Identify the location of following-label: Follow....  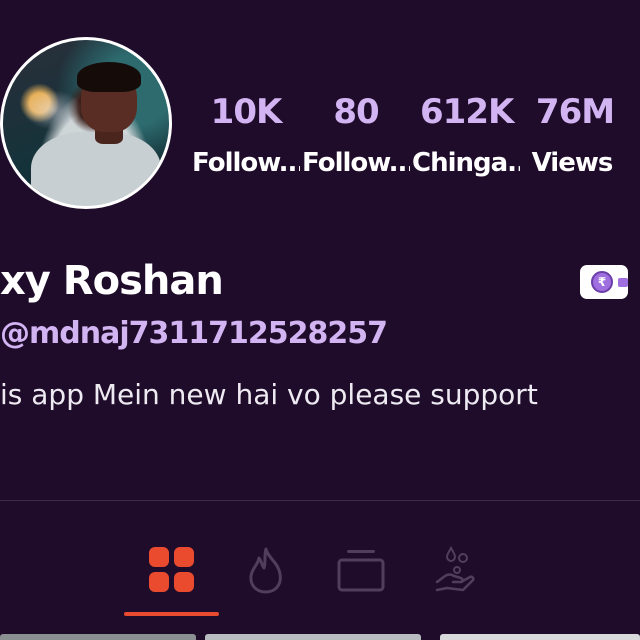
(356, 163).